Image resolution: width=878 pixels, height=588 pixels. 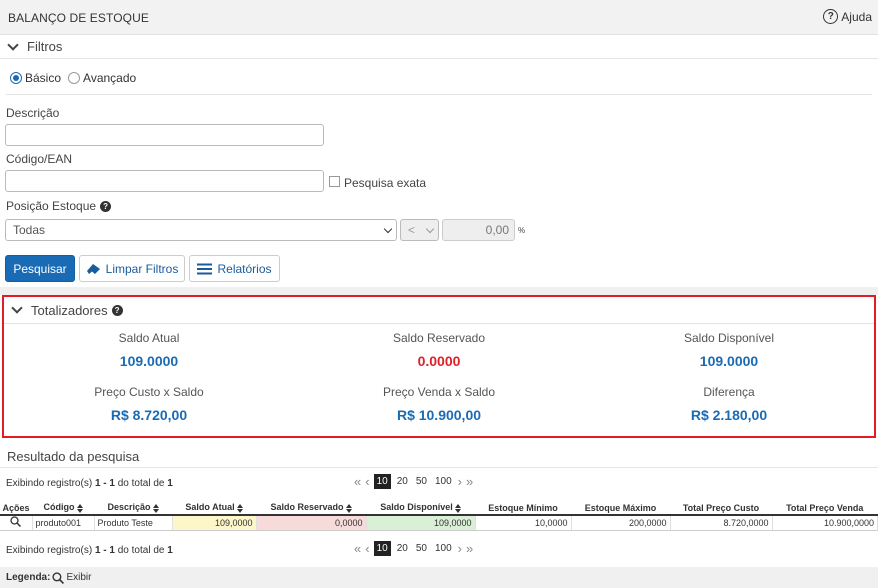 What do you see at coordinates (439, 17) in the screenshot?
I see `page-header: BALANÇO DE ESTOQUE ? Ajuda` at bounding box center [439, 17].